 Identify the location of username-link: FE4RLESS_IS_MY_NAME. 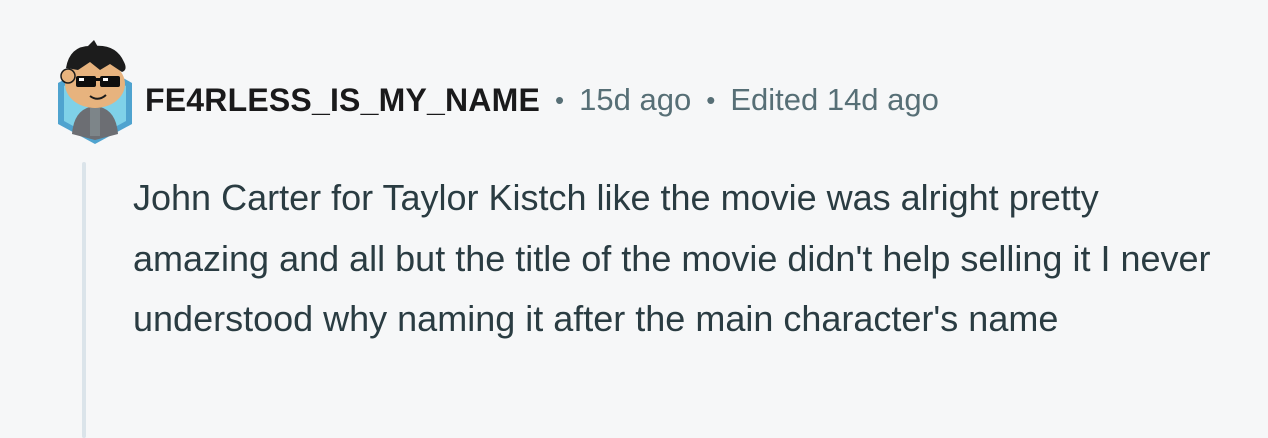
(342, 100).